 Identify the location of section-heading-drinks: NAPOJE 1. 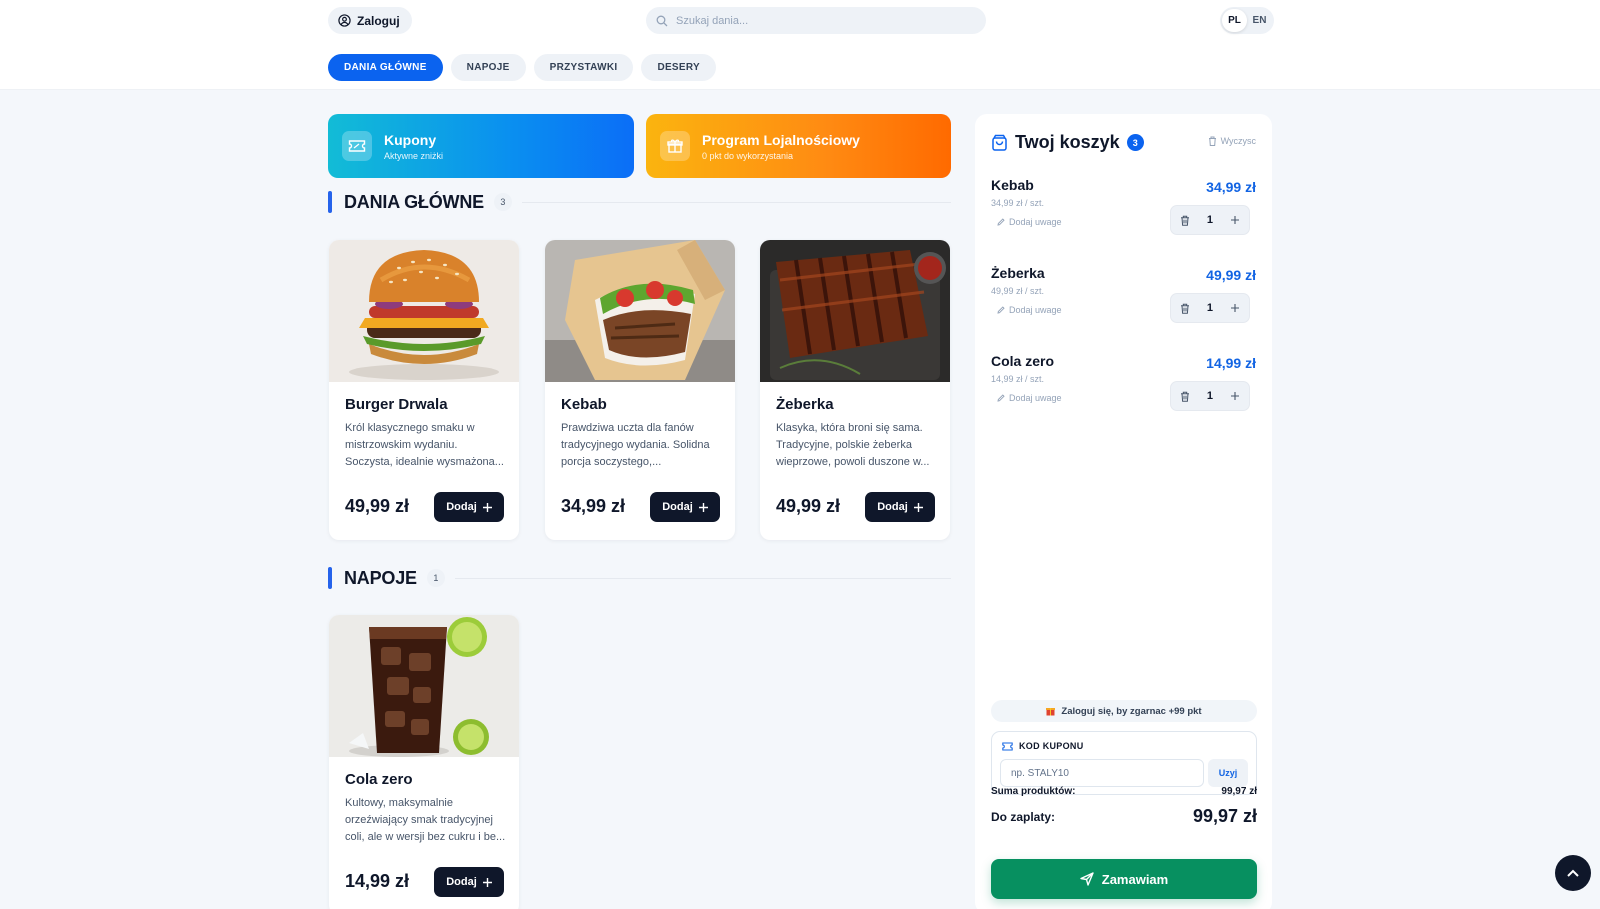
(639, 578).